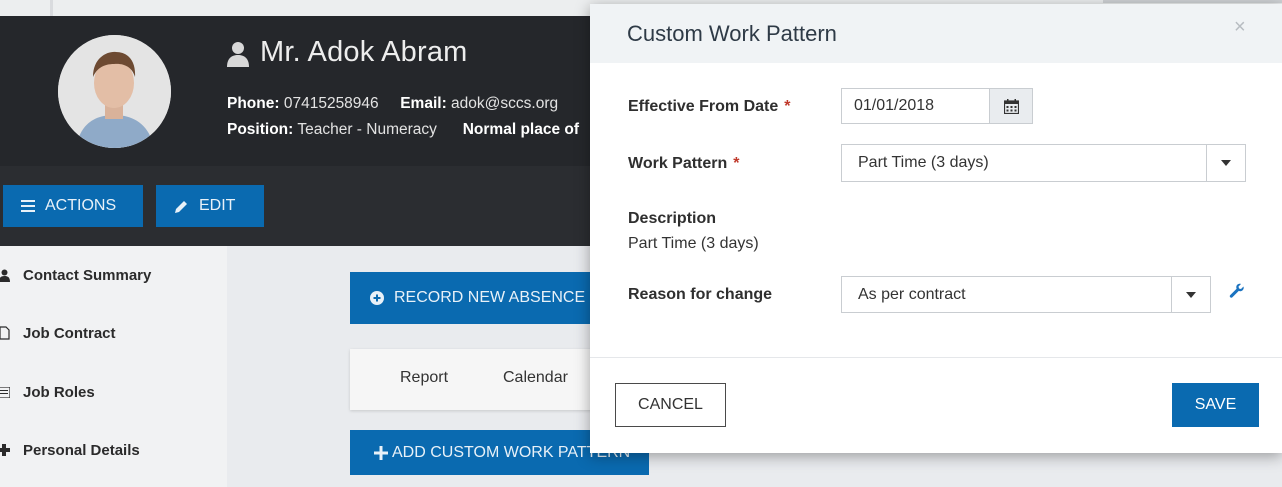 This screenshot has height=487, width=1282. I want to click on menu-icon, so click(28, 206).